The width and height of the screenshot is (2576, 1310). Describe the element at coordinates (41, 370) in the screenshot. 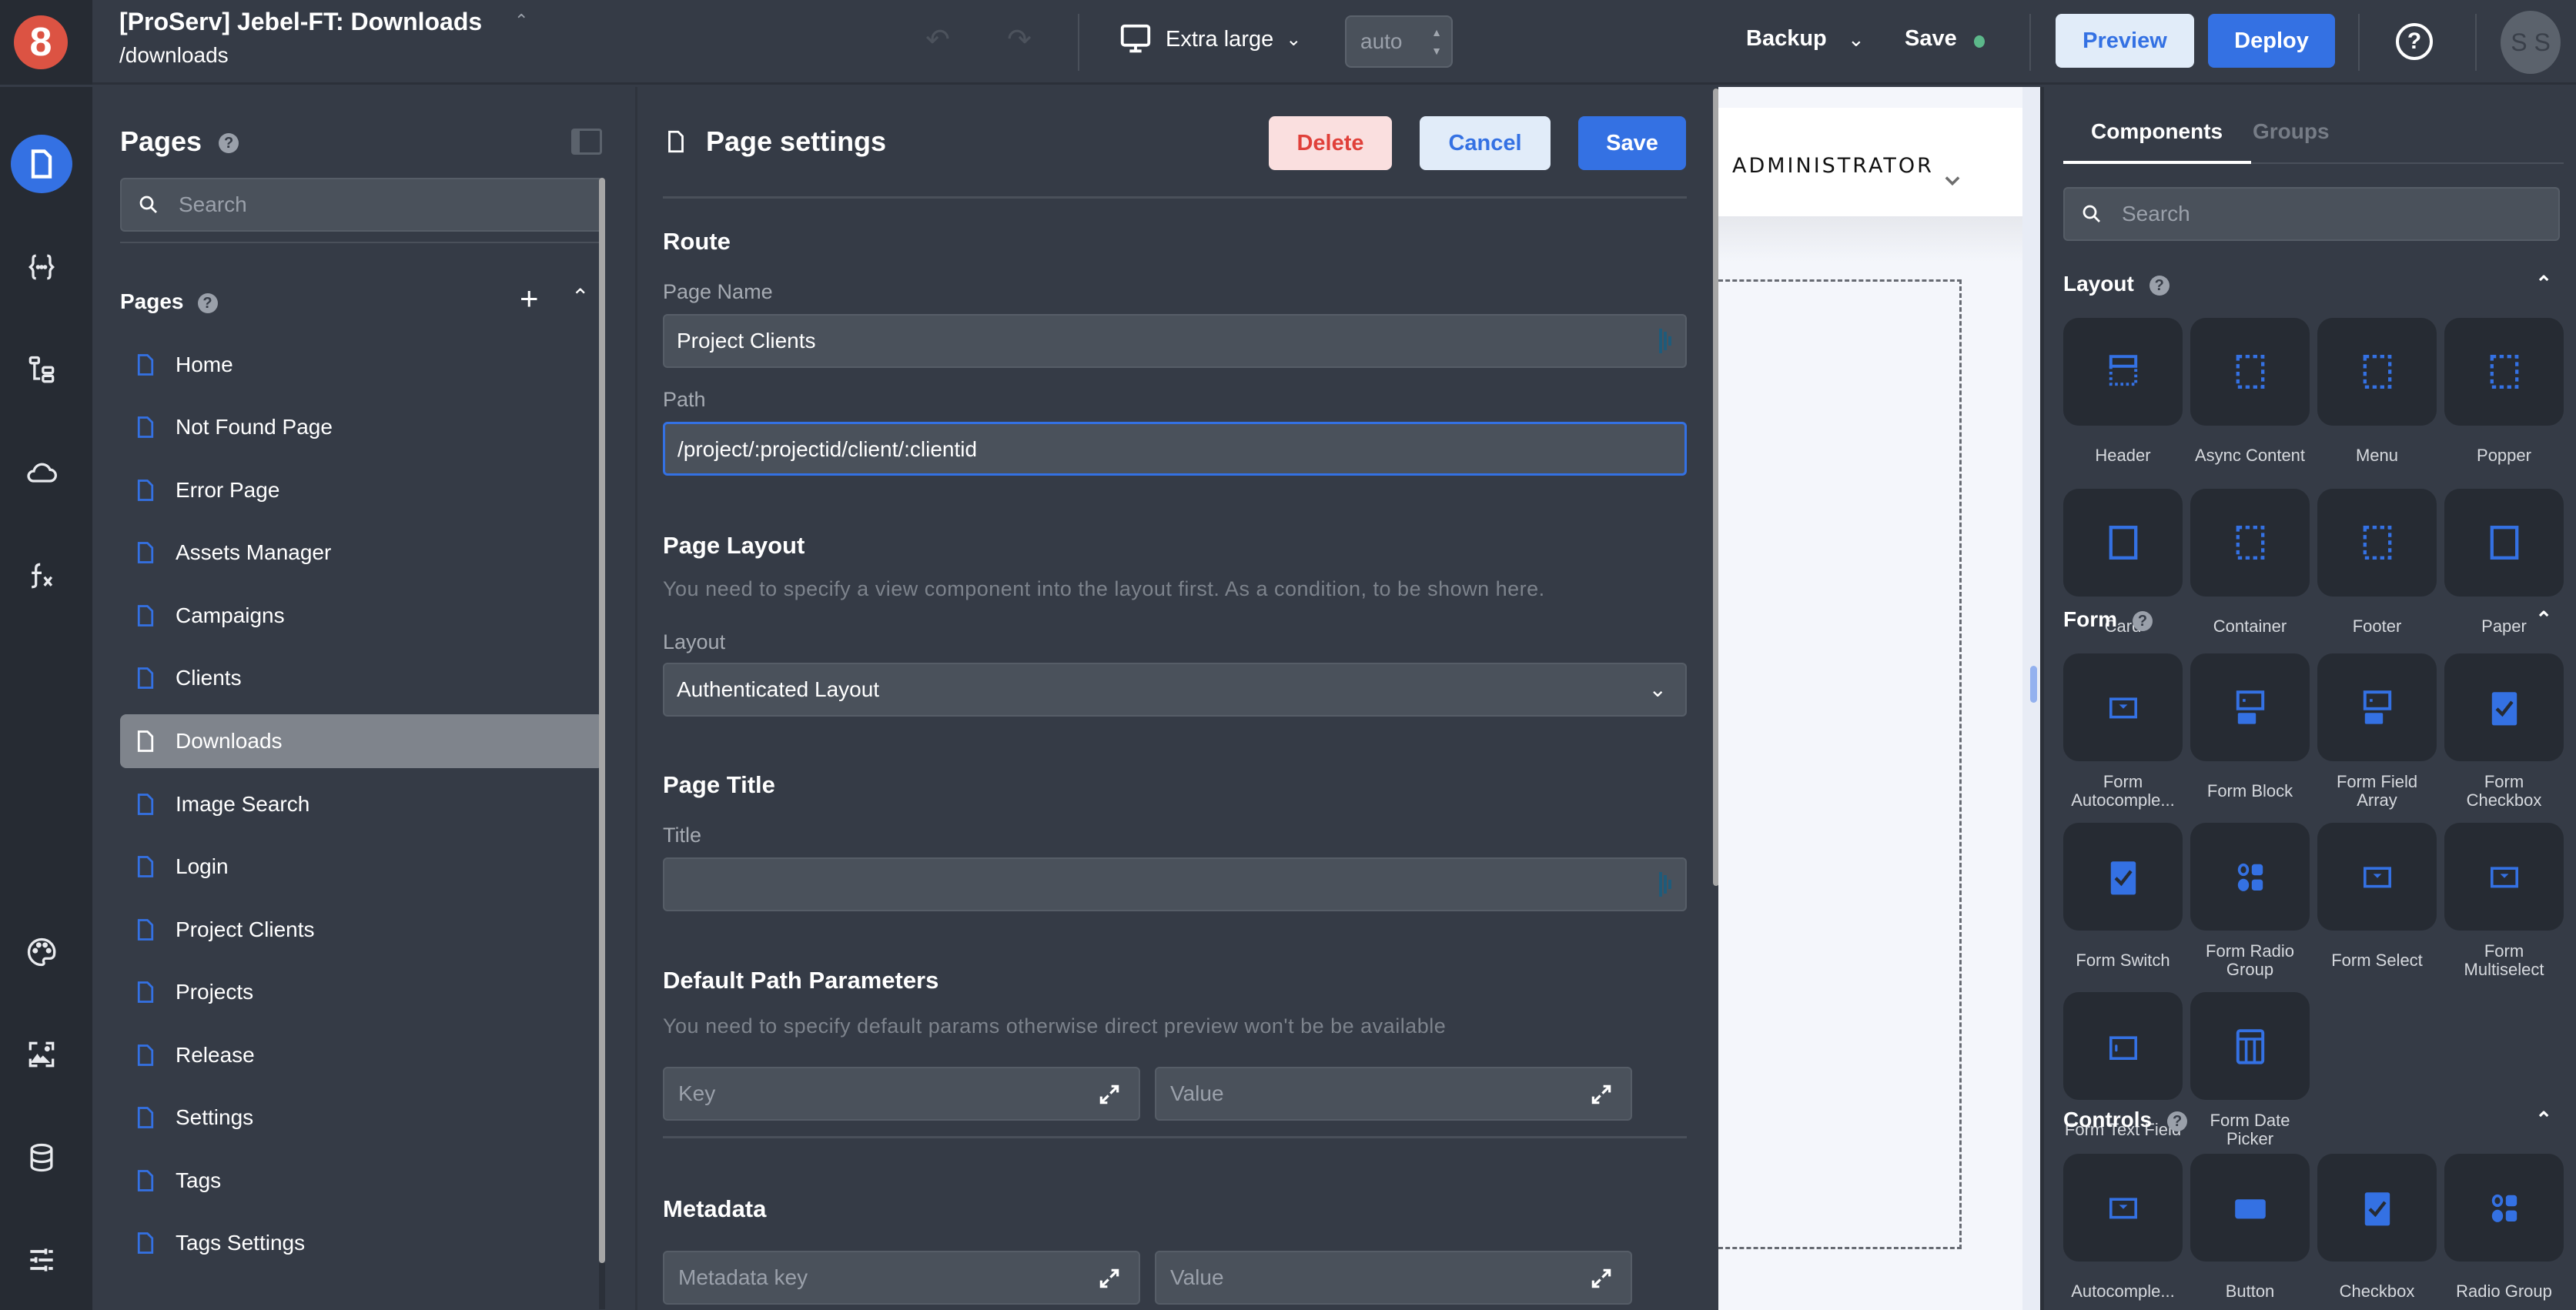

I see `rail-structure` at that location.